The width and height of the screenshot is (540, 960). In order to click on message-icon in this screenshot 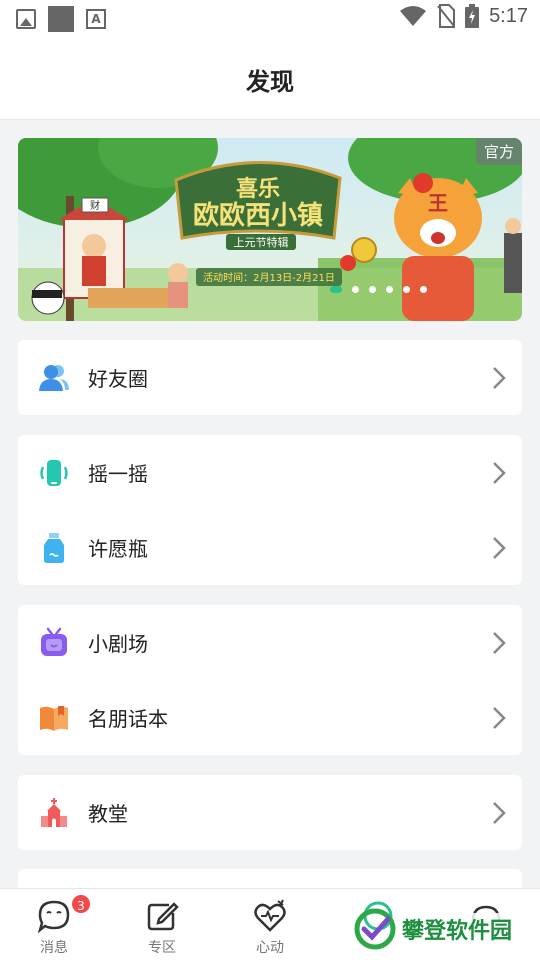, I will do `click(53, 916)`.